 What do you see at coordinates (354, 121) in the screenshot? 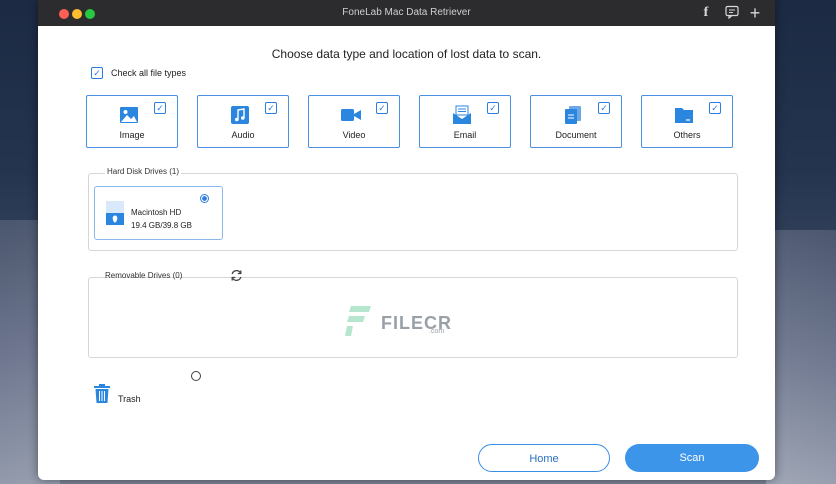
I see `file-type-video: ✓ Video` at bounding box center [354, 121].